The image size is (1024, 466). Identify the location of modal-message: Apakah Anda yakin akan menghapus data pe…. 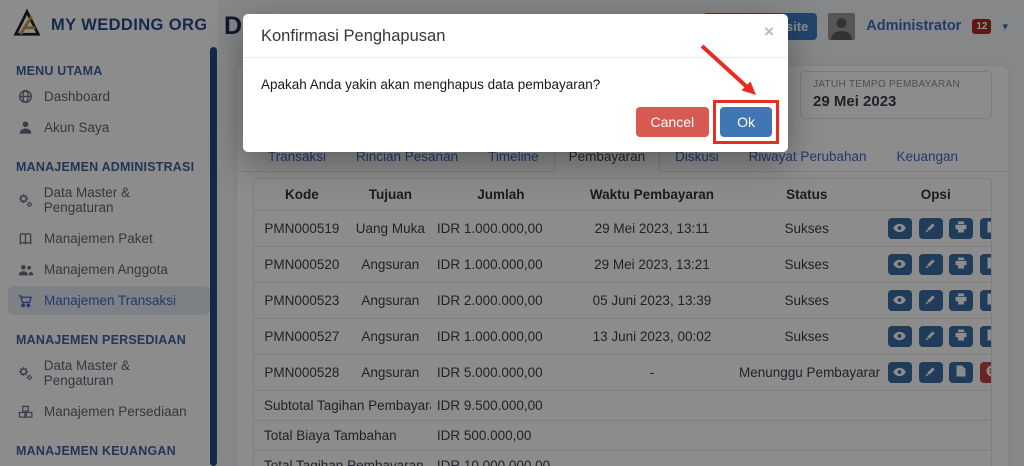
(431, 84).